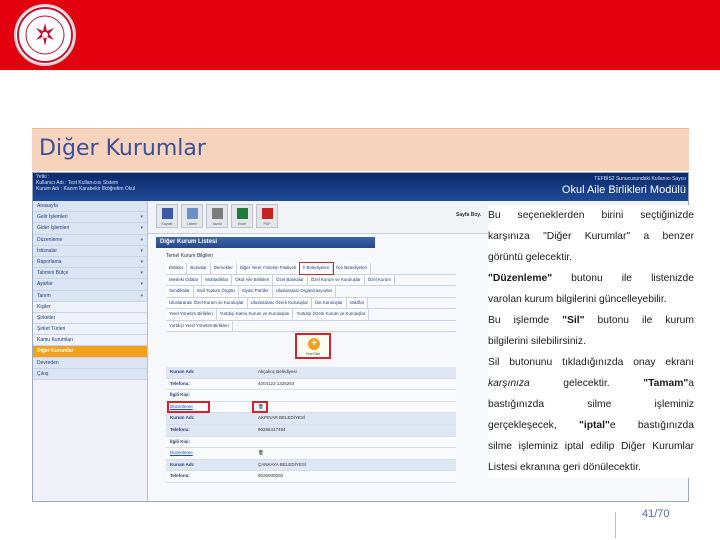 The height and width of the screenshot is (540, 720). I want to click on sidebar-item: İstisnalar ▾, so click(90, 251).